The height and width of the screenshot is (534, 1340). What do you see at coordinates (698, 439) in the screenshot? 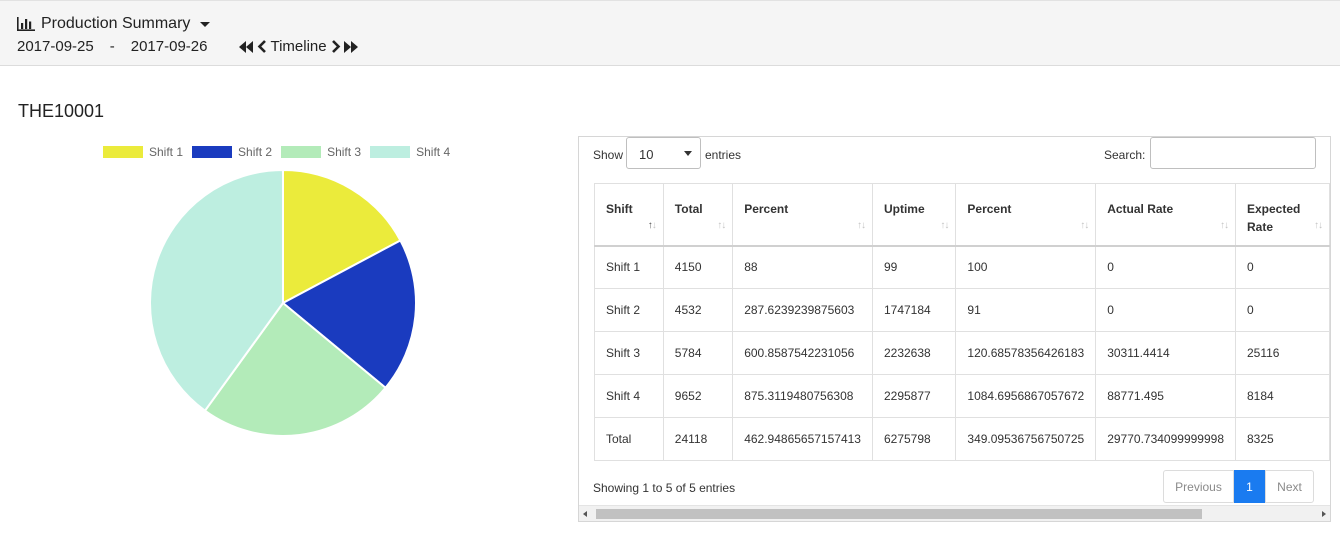
I see `table-cell: 24118` at bounding box center [698, 439].